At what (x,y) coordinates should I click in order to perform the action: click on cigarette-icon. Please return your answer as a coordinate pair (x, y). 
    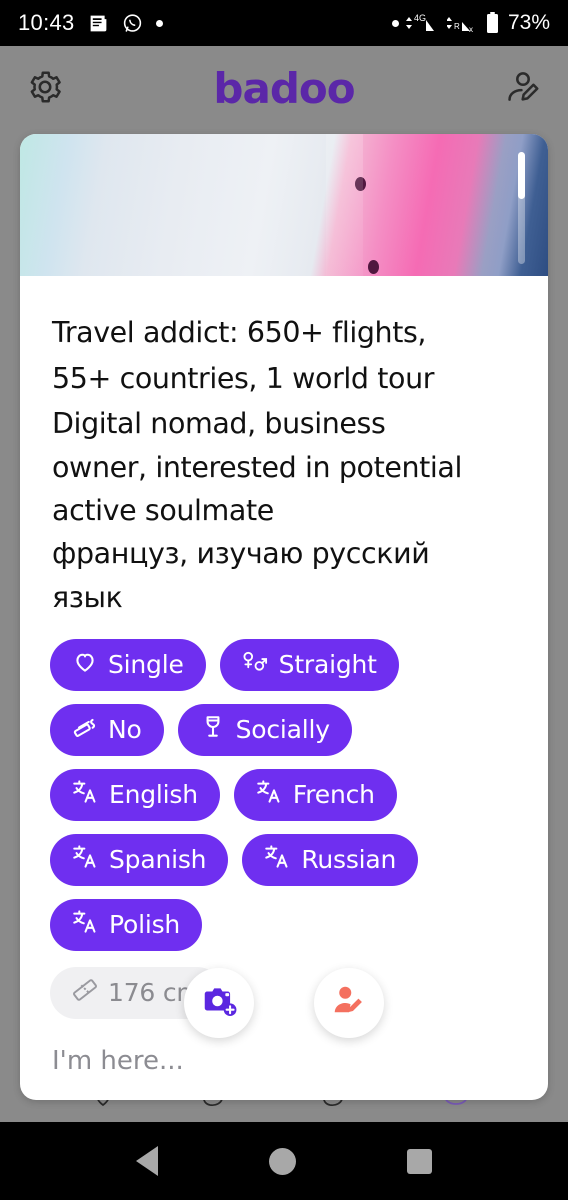
    Looking at the image, I should click on (85, 730).